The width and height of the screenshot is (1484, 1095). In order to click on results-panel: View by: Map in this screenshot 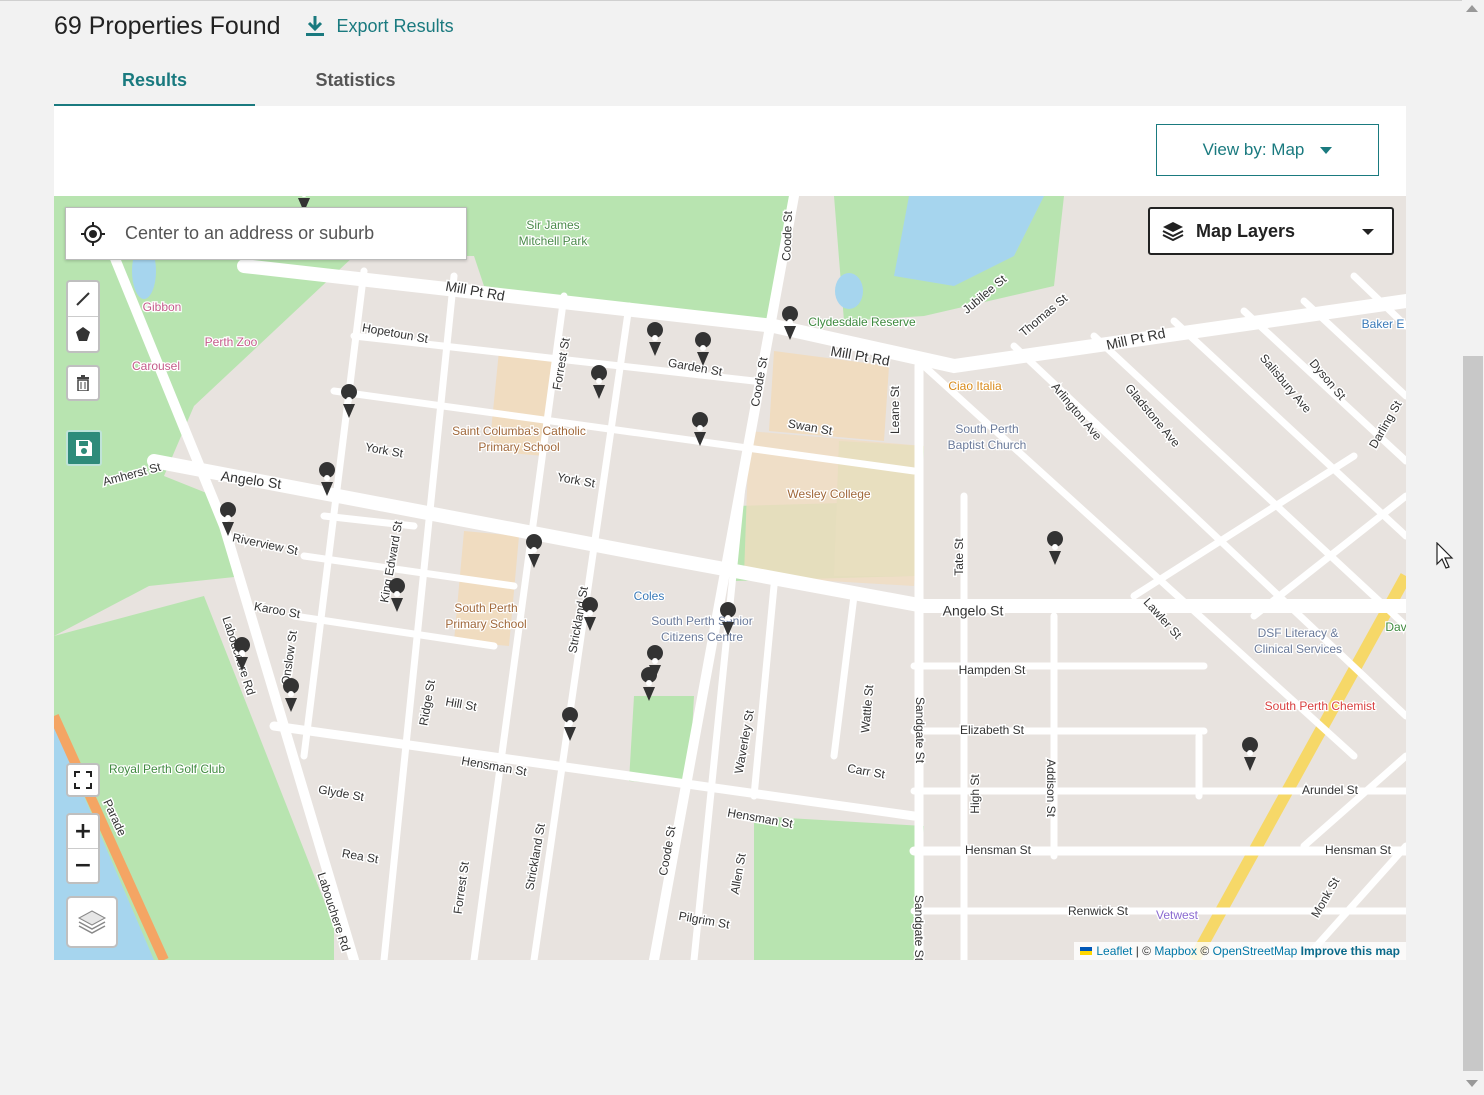, I will do `click(730, 151)`.